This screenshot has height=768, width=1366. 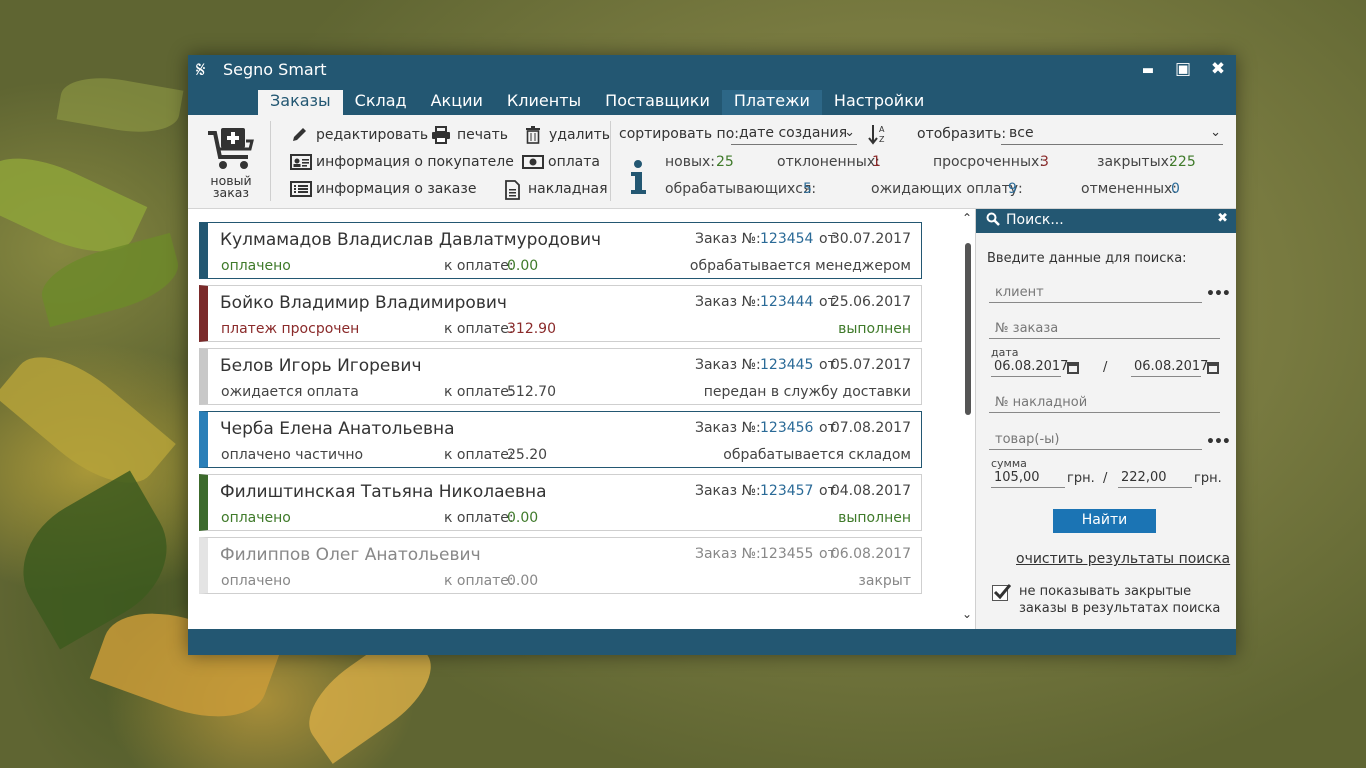 I want to click on svg-text: A, so click(x=882, y=129).